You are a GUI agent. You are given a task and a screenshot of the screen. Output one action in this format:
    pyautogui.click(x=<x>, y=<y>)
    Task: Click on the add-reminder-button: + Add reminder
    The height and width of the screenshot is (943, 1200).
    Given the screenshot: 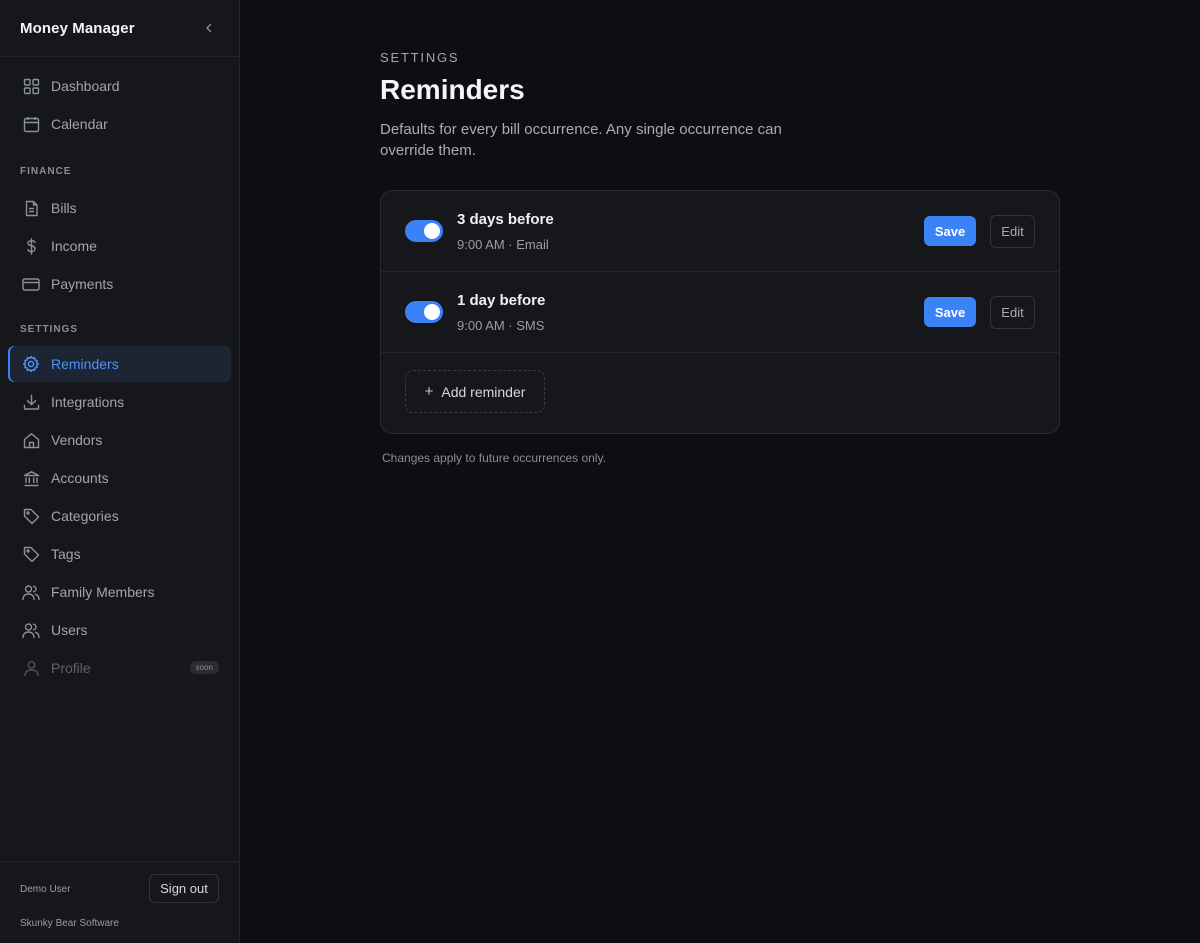 What is the action you would take?
    pyautogui.click(x=475, y=391)
    